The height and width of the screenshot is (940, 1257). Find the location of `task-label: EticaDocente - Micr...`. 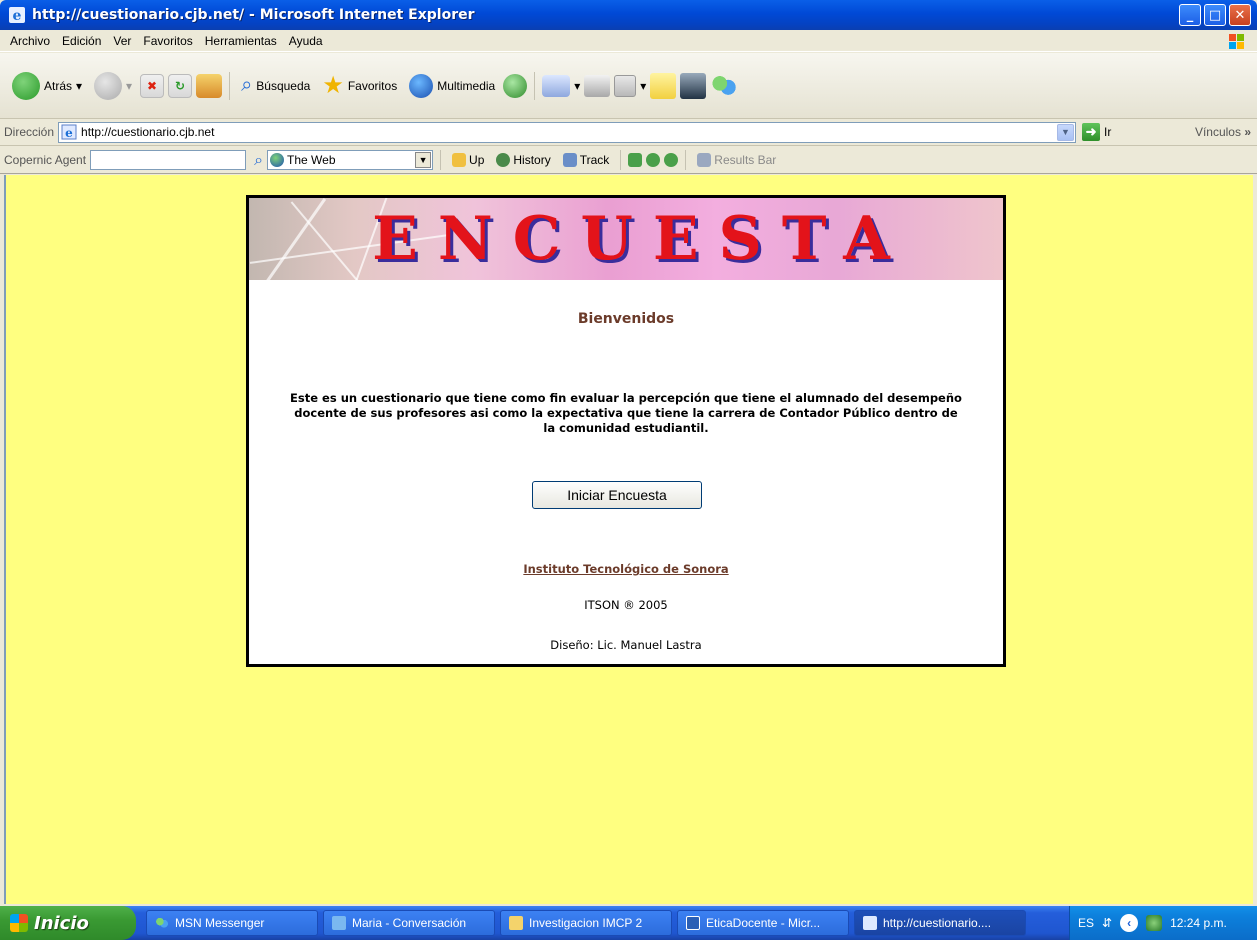

task-label: EticaDocente - Micr... is located at coordinates (763, 923).